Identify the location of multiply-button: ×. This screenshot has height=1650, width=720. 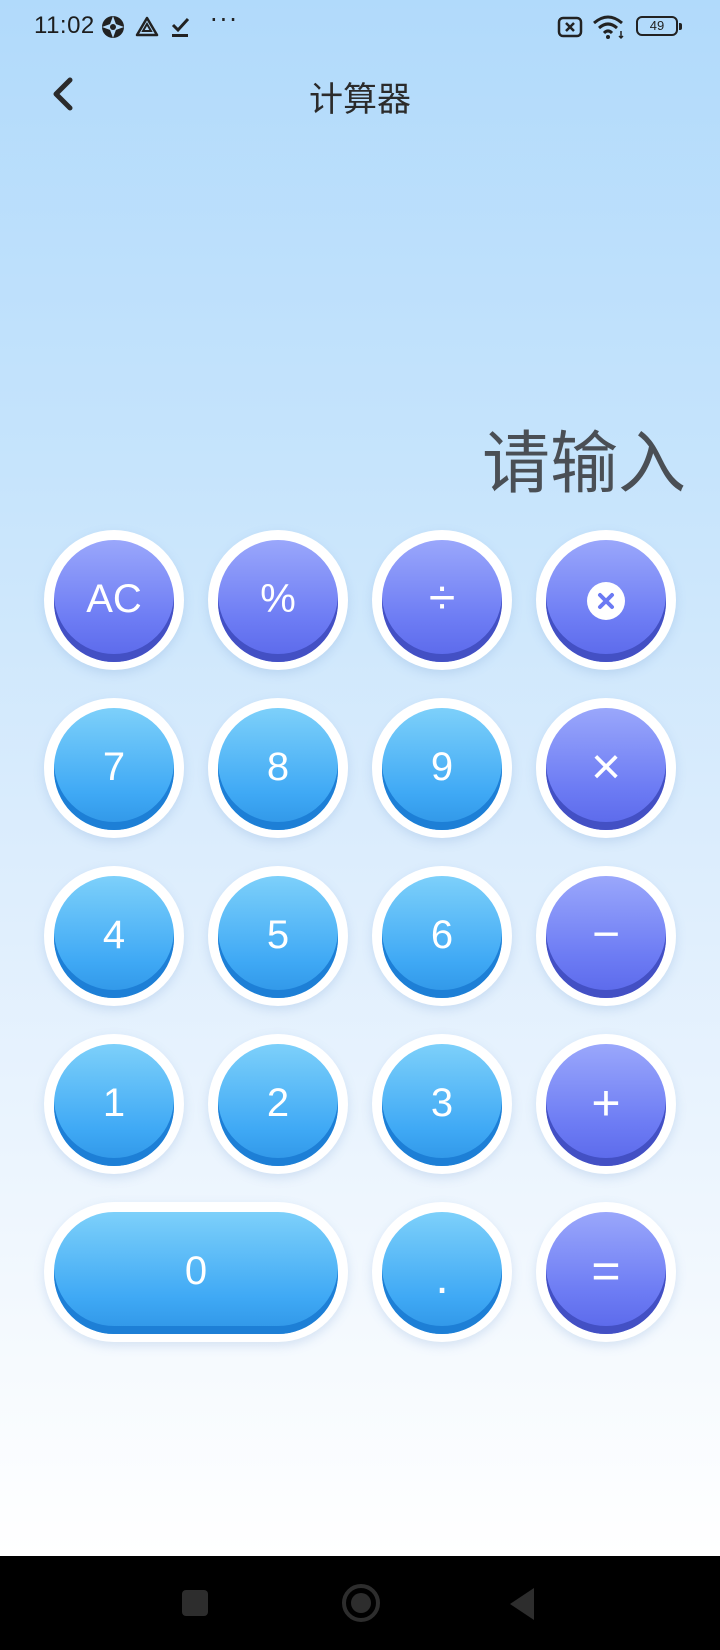
(606, 768).